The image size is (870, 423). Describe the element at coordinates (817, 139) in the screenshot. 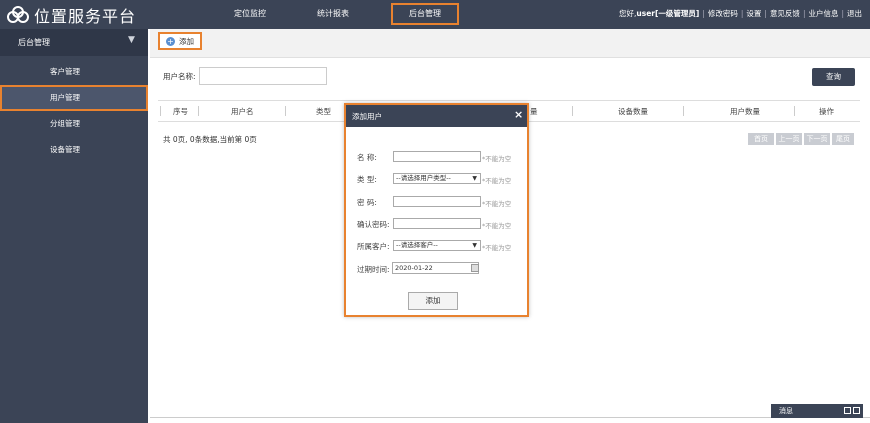

I see `next-page-button: 下一页` at that location.